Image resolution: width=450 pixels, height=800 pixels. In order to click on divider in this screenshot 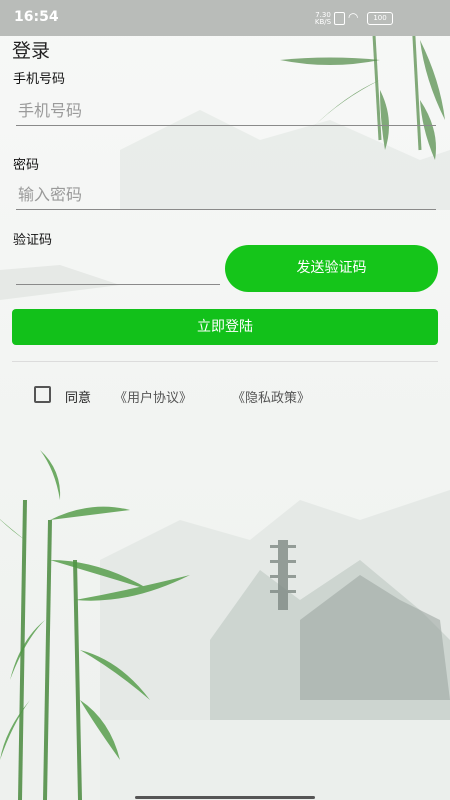, I will do `click(225, 361)`.